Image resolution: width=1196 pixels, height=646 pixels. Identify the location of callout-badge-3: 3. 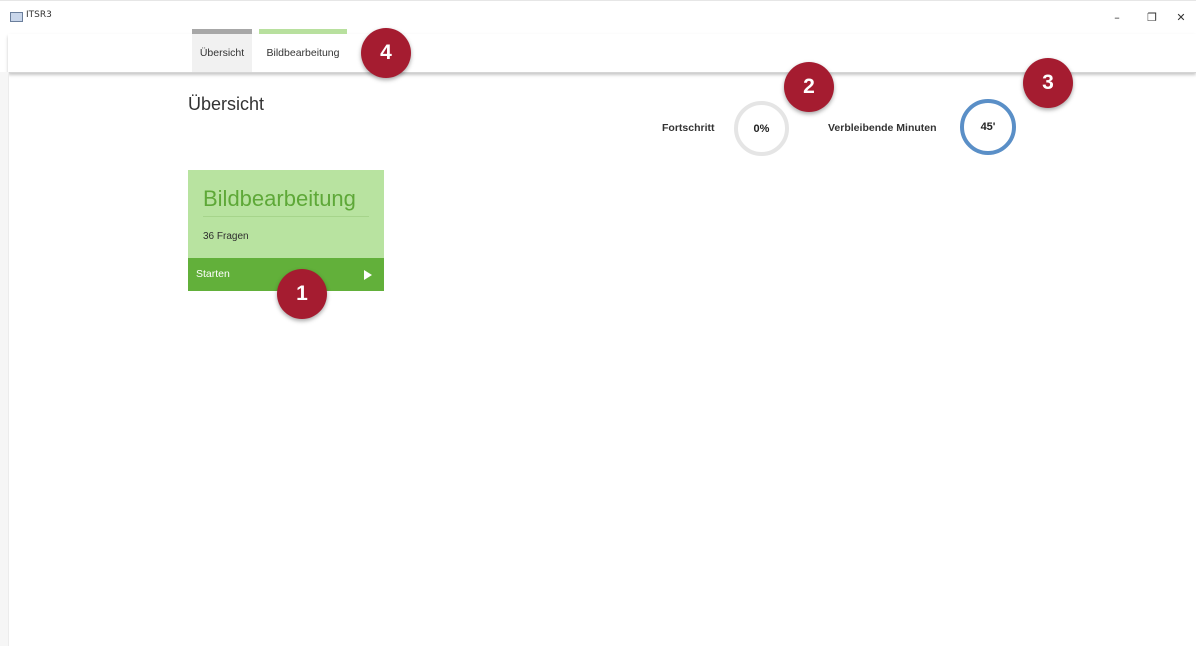
(1048, 83).